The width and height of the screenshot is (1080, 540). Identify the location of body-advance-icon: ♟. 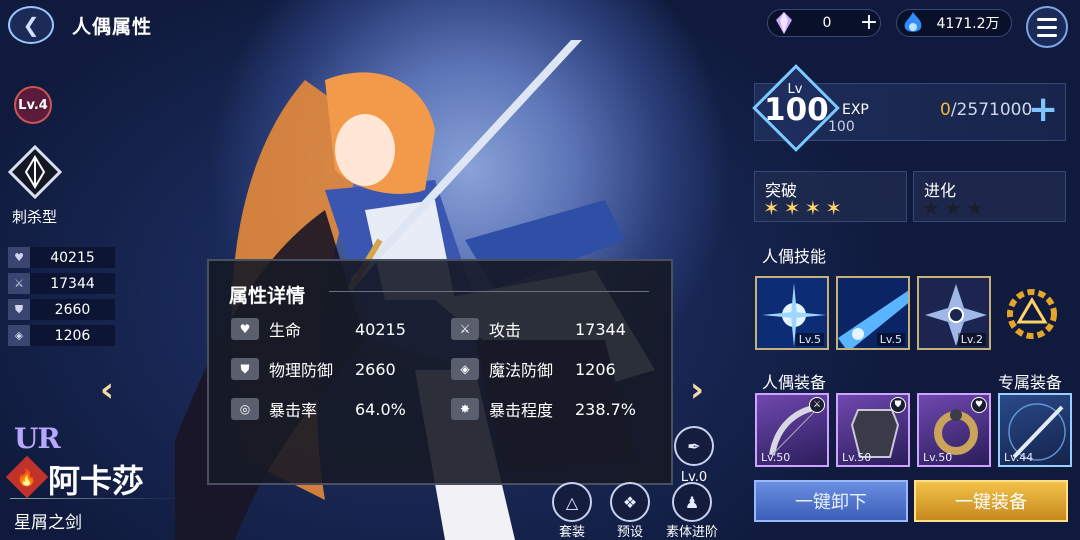
(692, 502).